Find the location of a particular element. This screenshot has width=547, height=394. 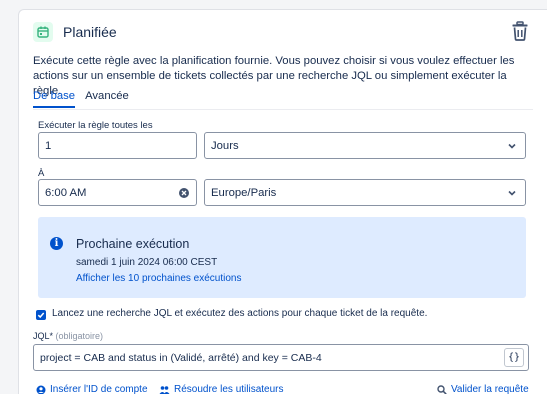

users-icon is located at coordinates (164, 389).